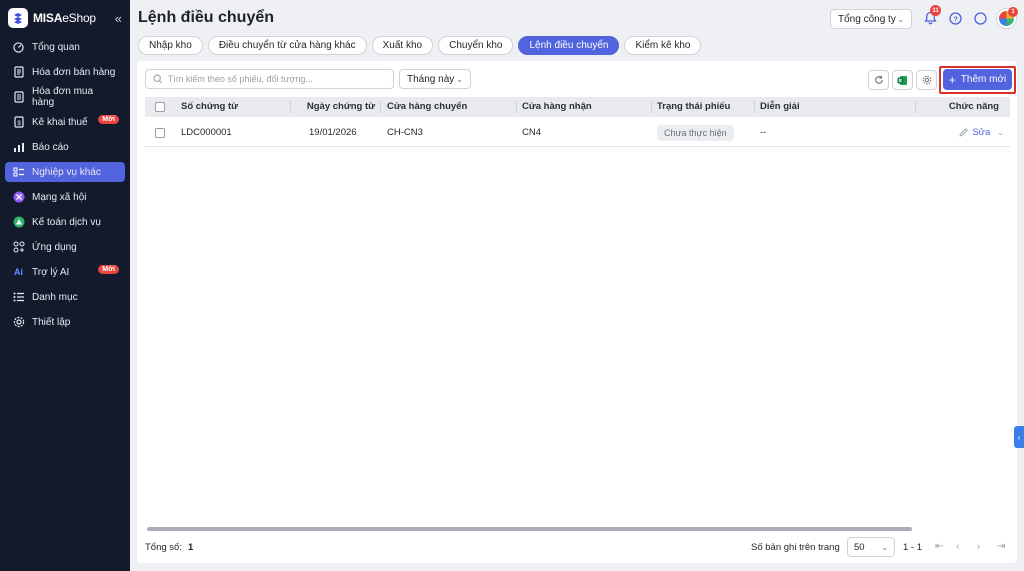 This screenshot has width=1024, height=571. What do you see at coordinates (871, 547) in the screenshot?
I see `page-size-select: 50 ⌄` at bounding box center [871, 547].